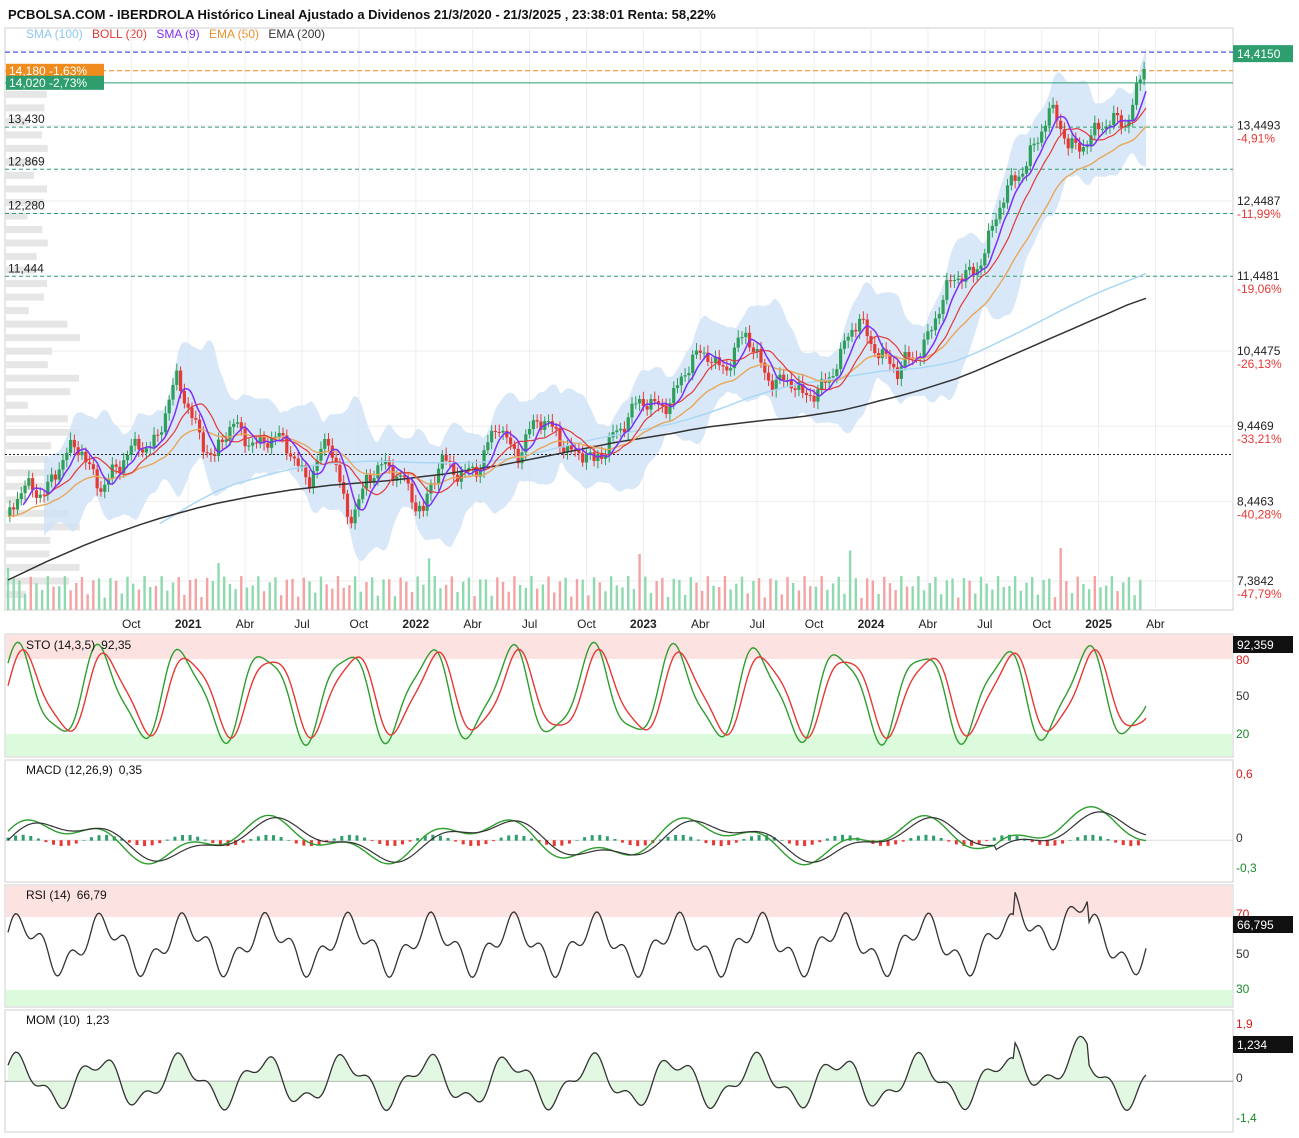  I want to click on price-axis-pct-2: -11,99%, so click(1259, 214).